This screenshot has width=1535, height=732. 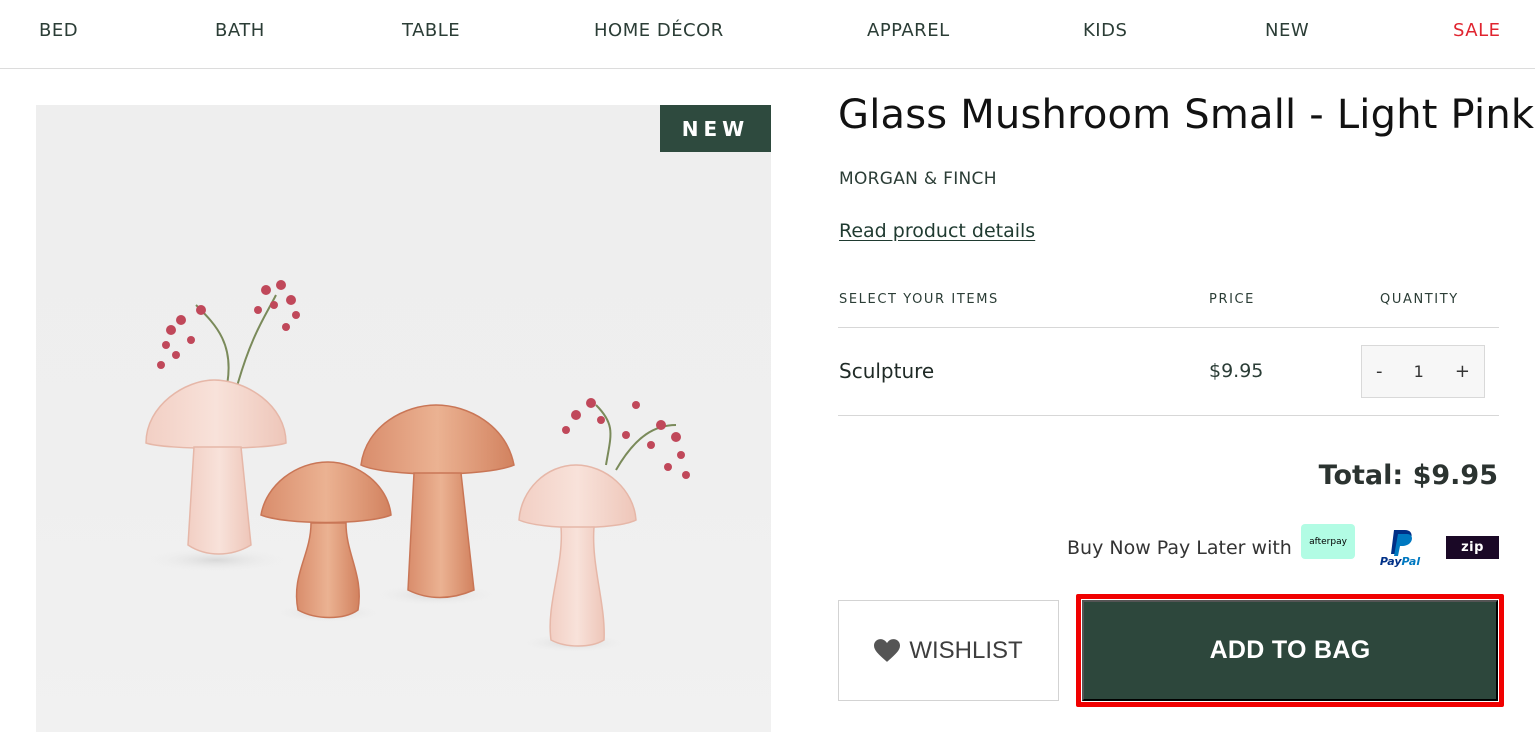 I want to click on quantity-decrease-button: -, so click(x=1379, y=371).